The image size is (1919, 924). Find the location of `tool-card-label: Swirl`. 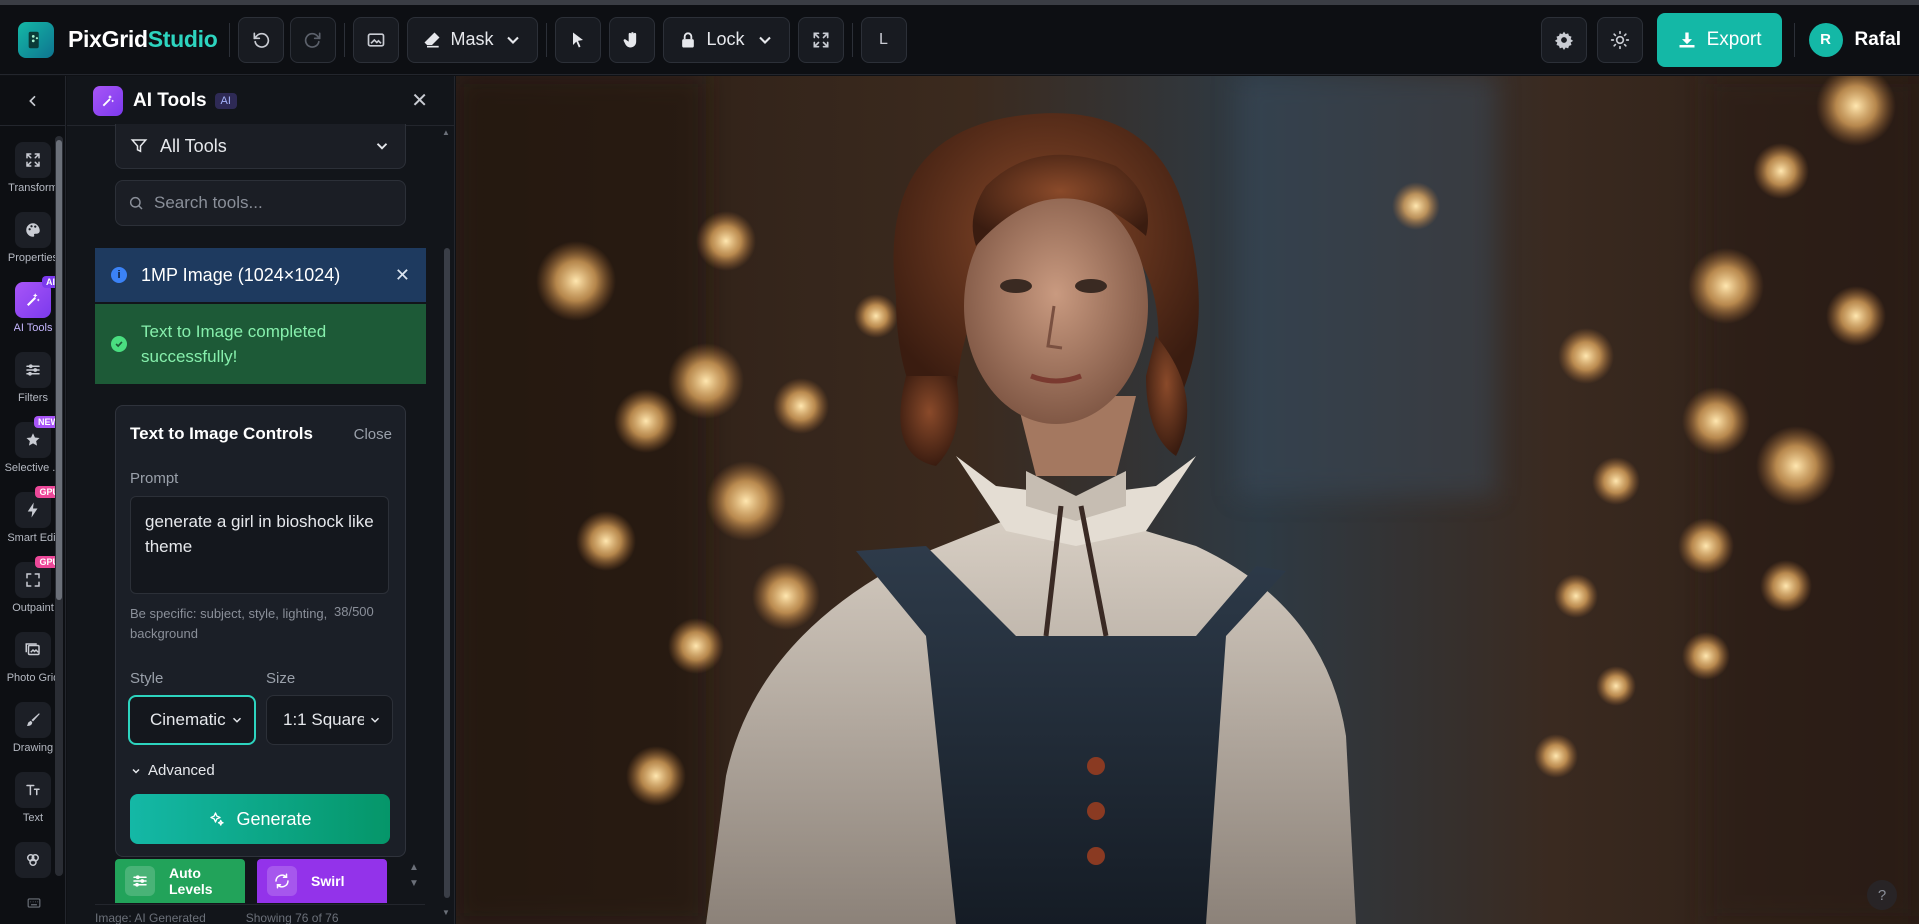

tool-card-label: Swirl is located at coordinates (328, 881).